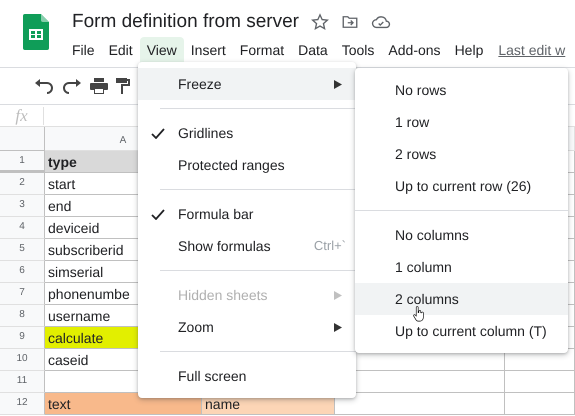 This screenshot has width=575, height=416. I want to click on move-folder-icon, so click(350, 22).